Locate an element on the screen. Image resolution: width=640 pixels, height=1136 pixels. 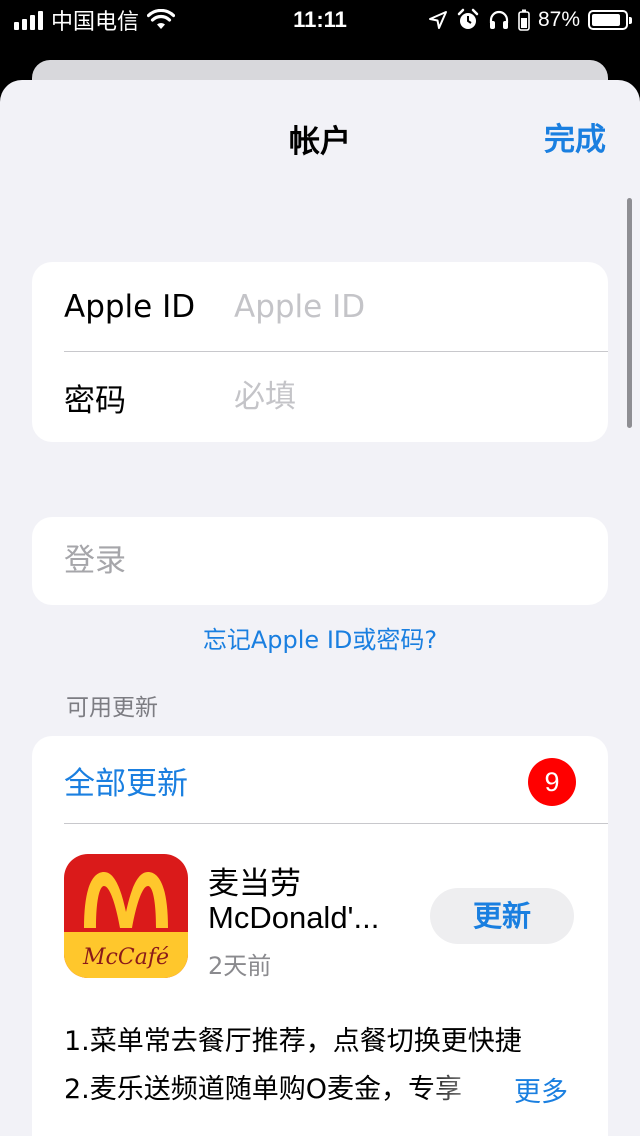
login-form: Apple ID 密码 is located at coordinates (320, 352).